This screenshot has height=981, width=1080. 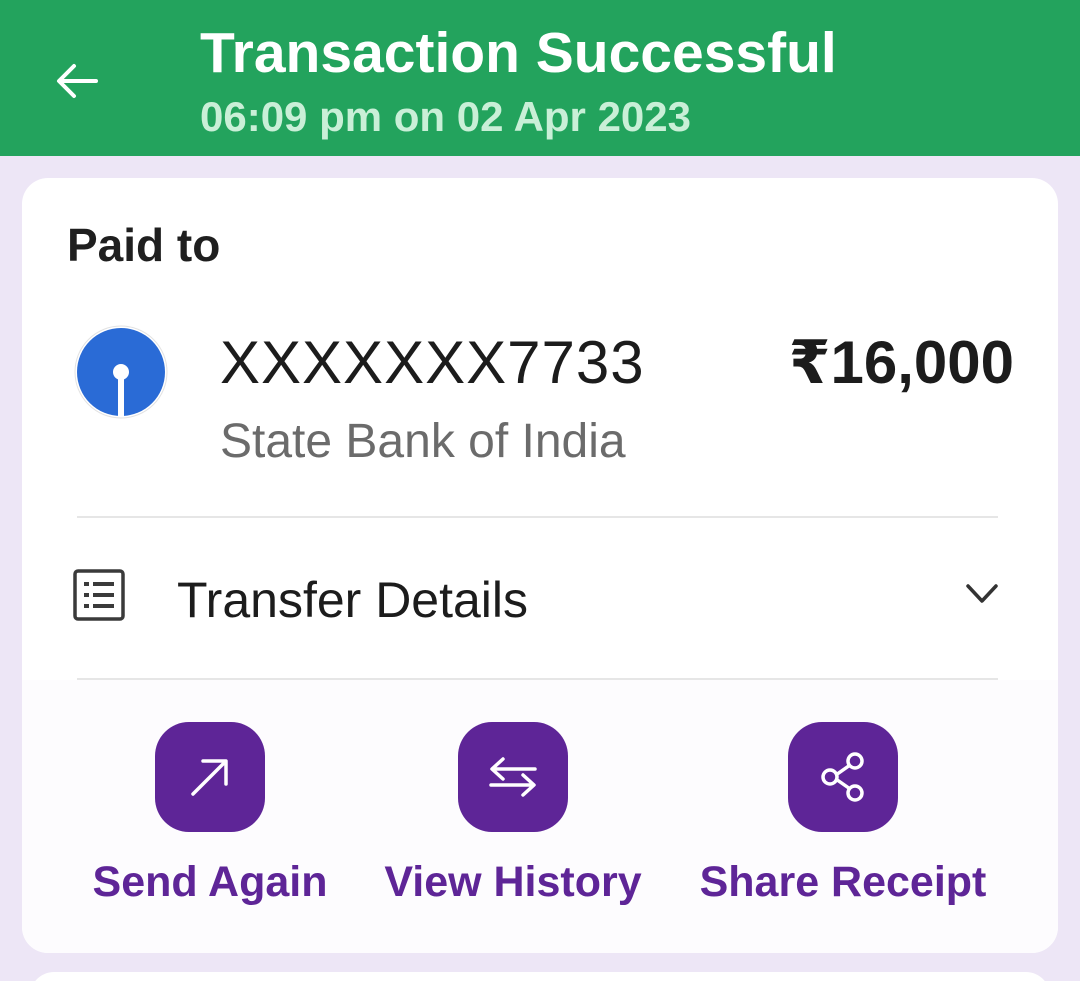 I want to click on view-history-tile, so click(x=513, y=777).